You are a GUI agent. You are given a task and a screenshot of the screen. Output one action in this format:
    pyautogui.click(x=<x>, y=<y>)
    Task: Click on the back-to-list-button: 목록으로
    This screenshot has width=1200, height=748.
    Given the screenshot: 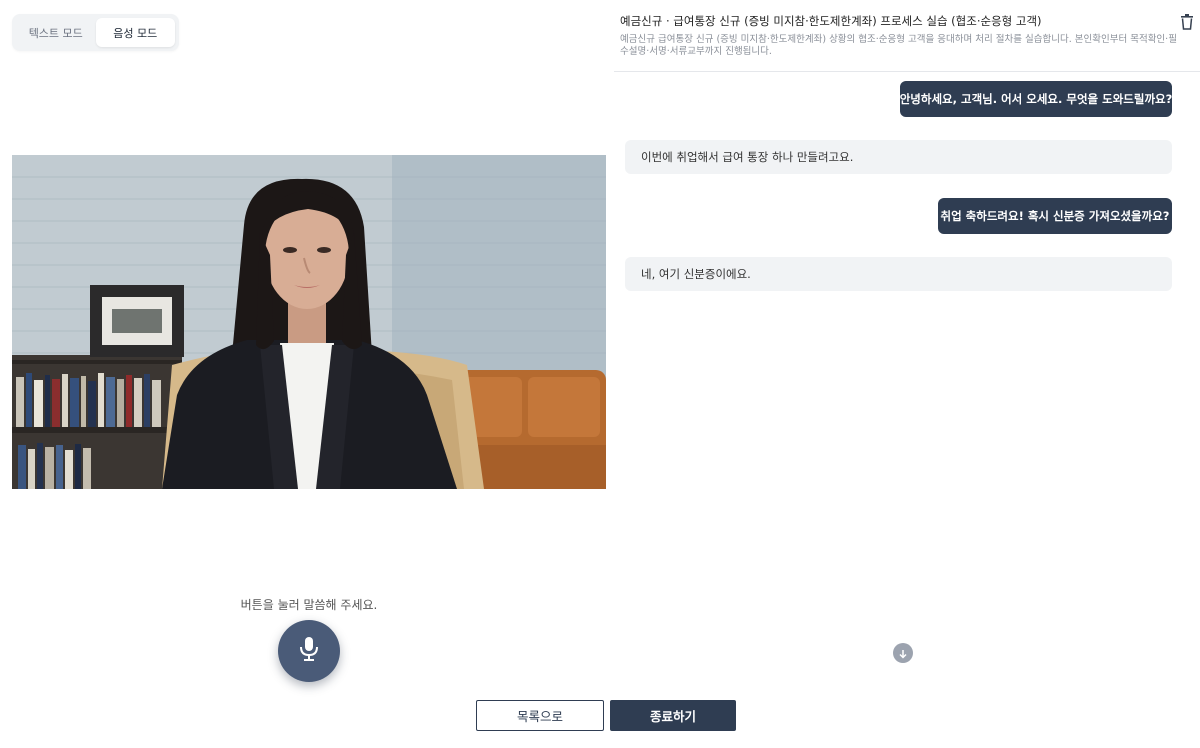 What is the action you would take?
    pyautogui.click(x=540, y=715)
    